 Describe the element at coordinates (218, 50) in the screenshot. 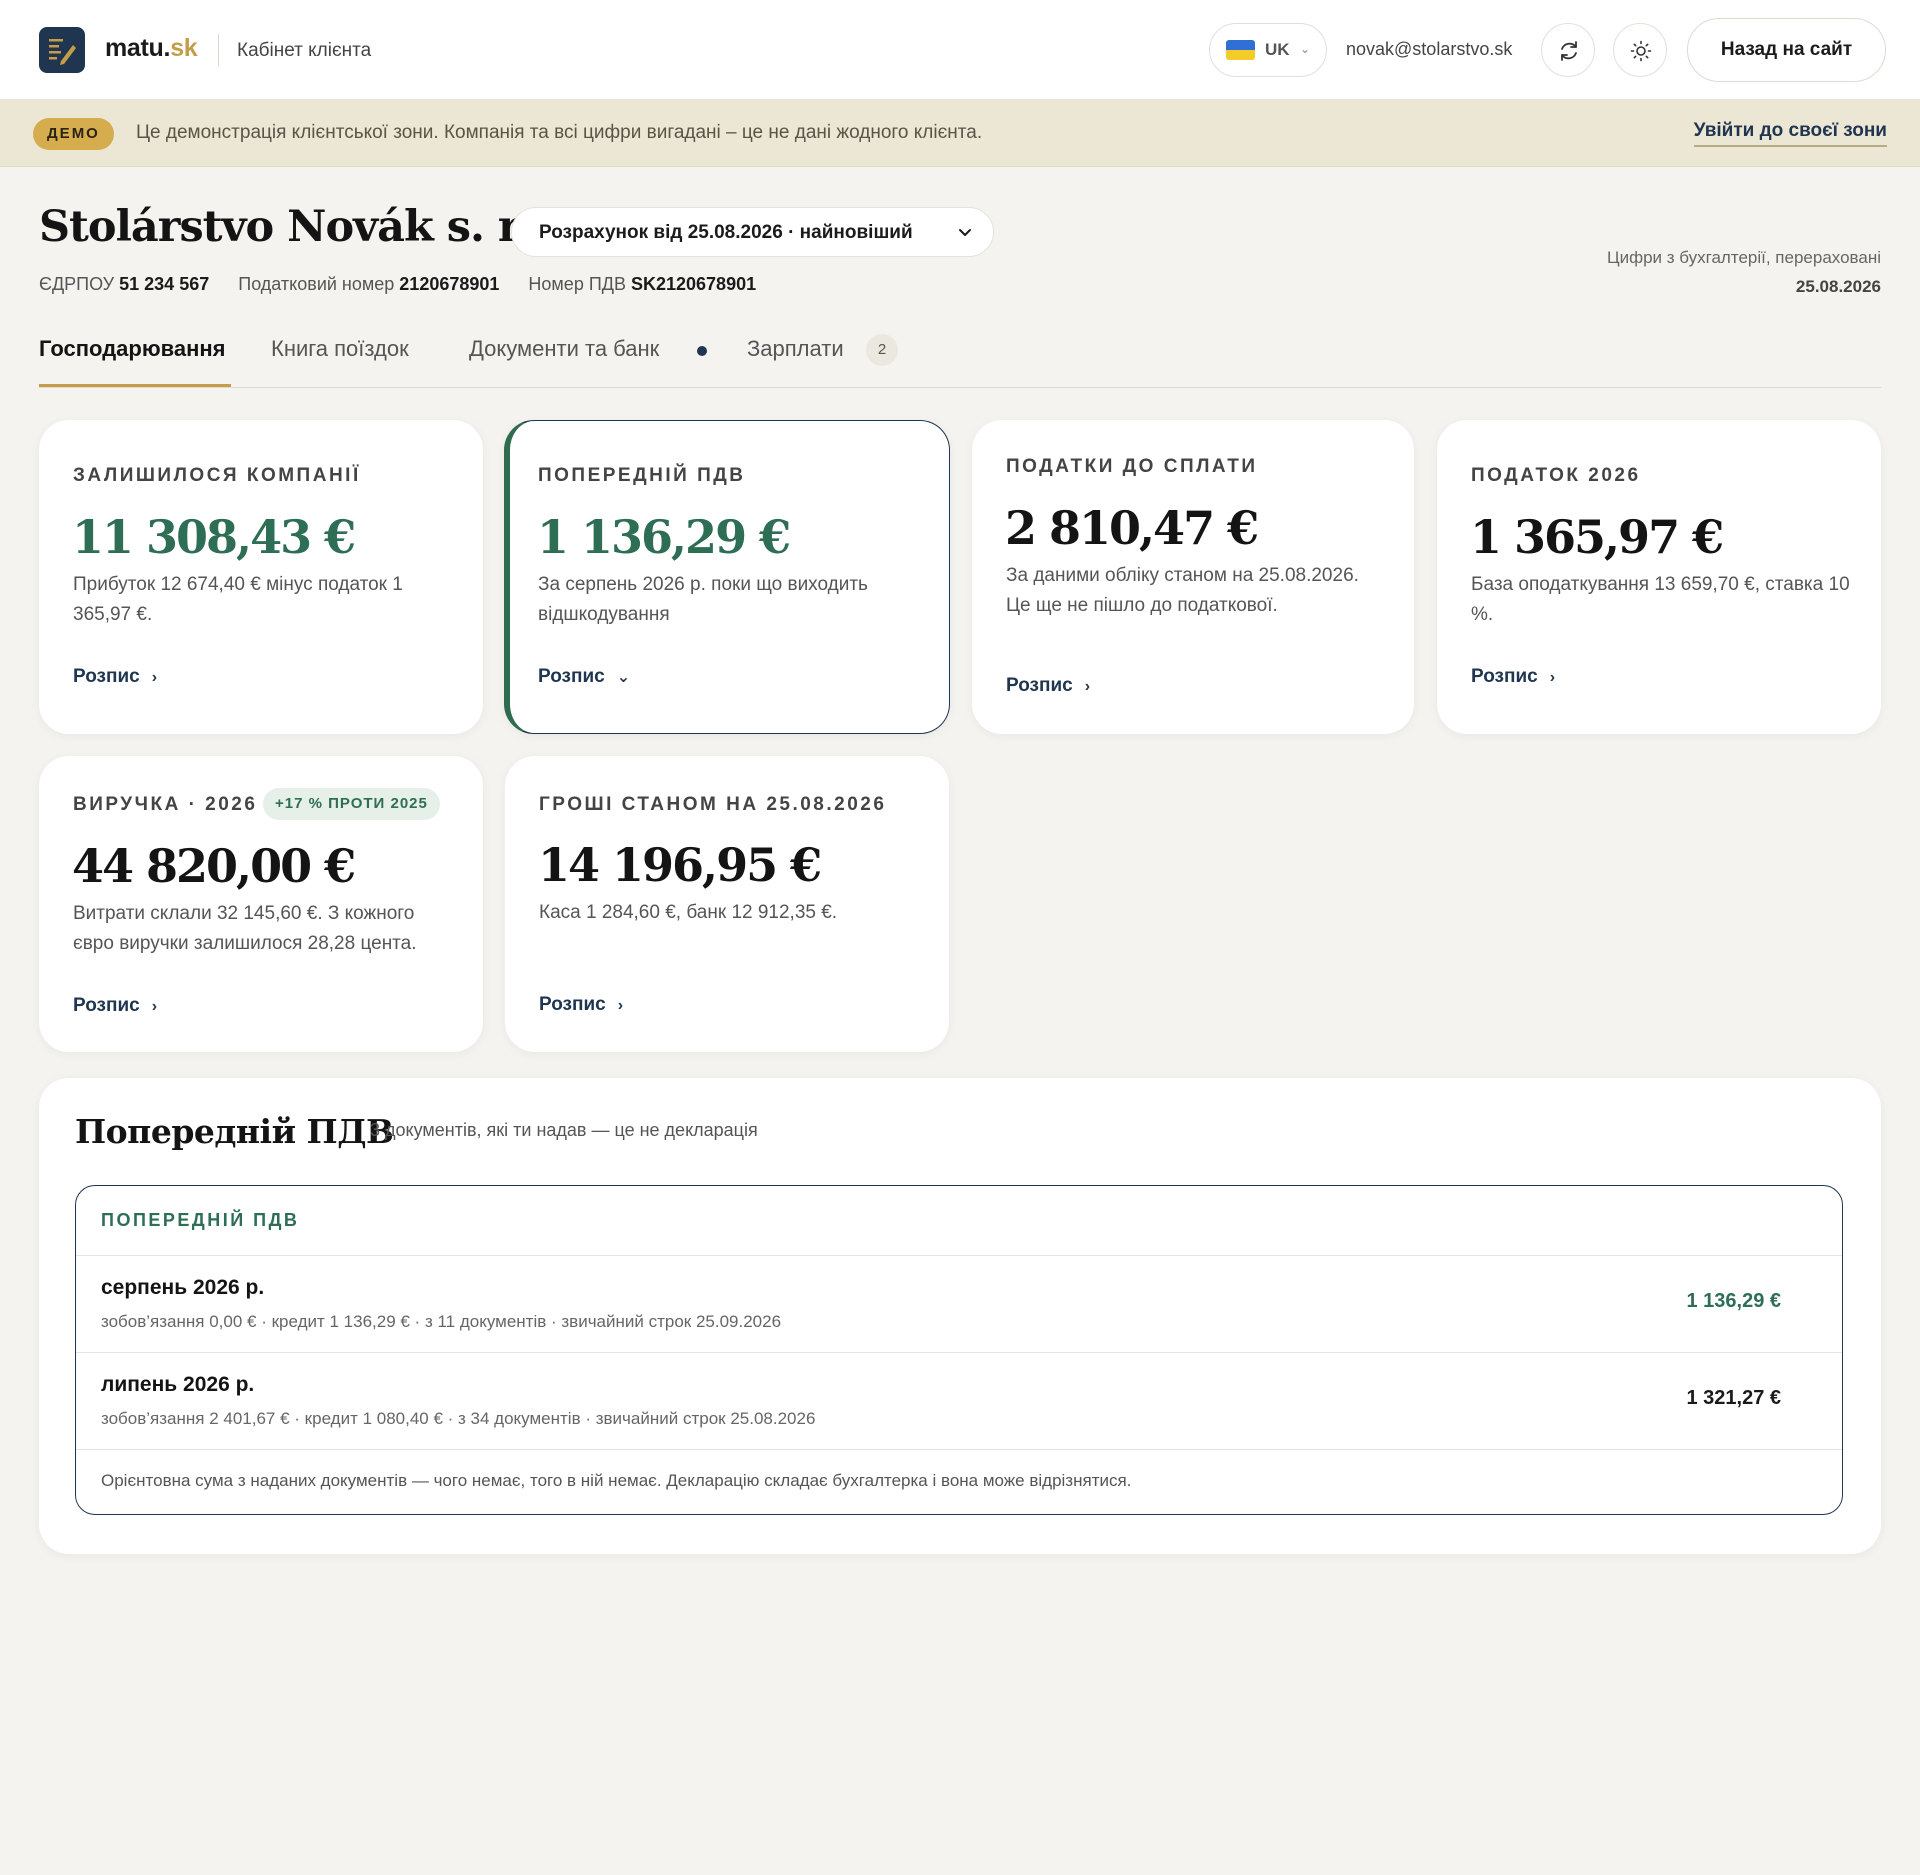

I see `brand-divider` at that location.